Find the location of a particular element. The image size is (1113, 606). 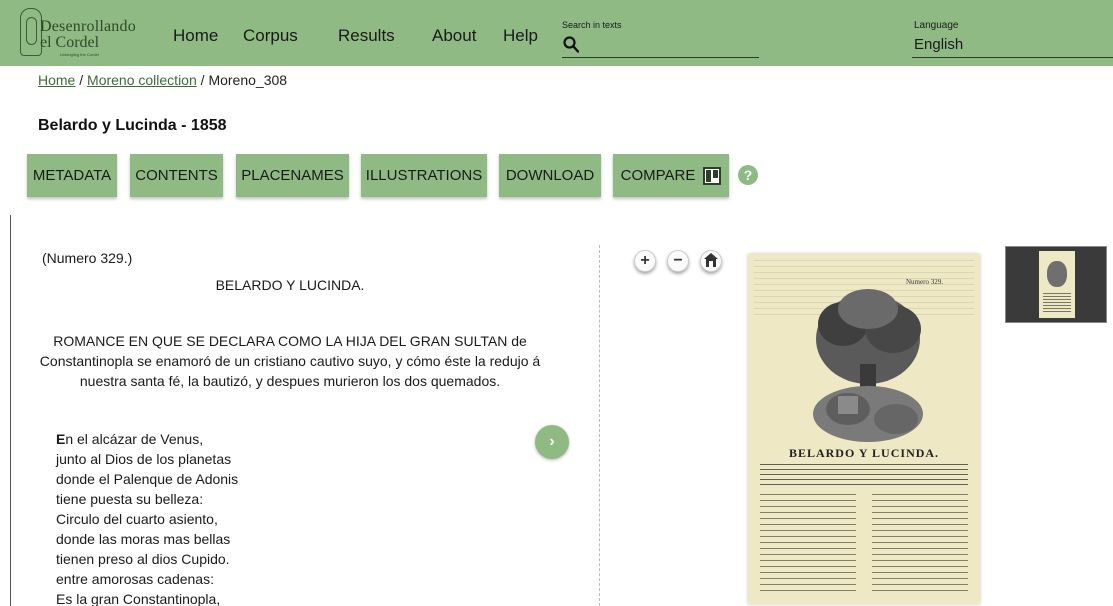

home-icon is located at coordinates (711, 259).